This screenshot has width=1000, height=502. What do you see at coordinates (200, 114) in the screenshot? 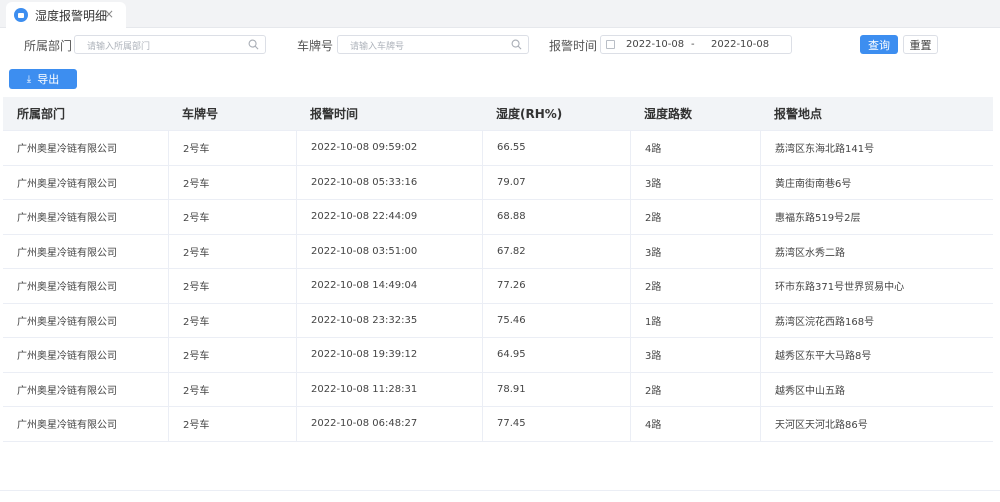
I see `header-plate: 车牌号` at bounding box center [200, 114].